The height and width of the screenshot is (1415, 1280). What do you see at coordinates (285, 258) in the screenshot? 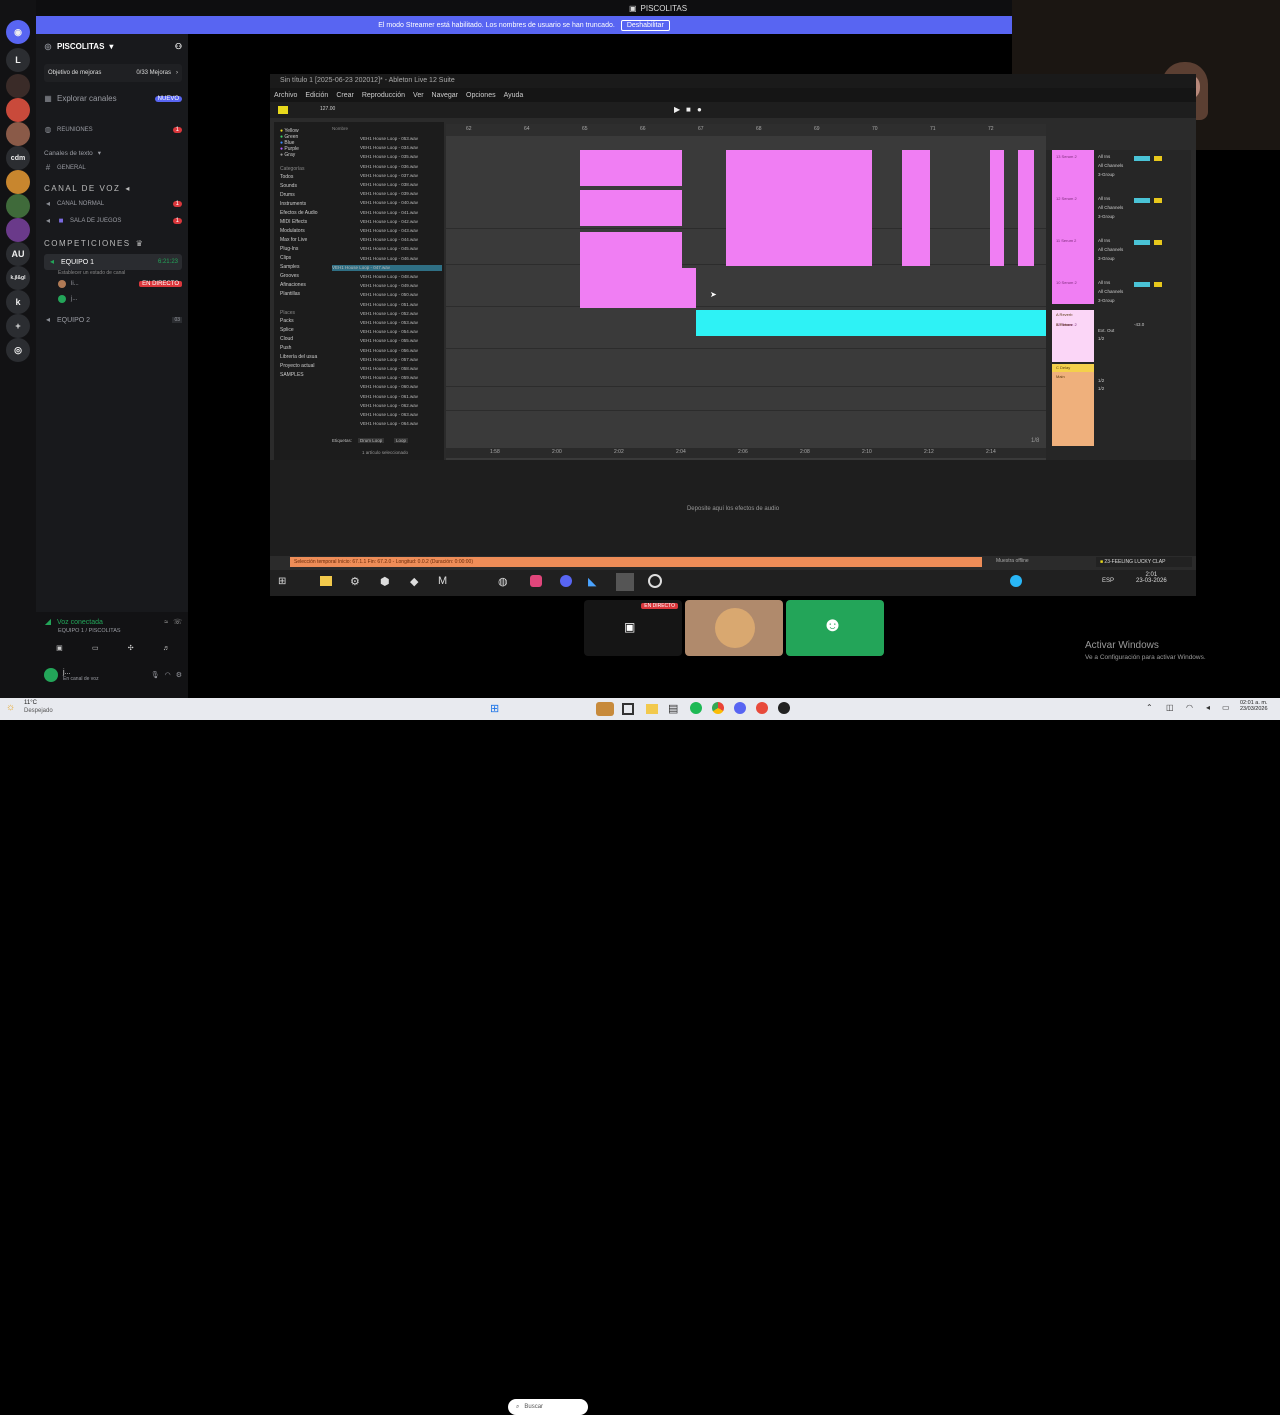
I see `category-item: Clips` at bounding box center [285, 258].